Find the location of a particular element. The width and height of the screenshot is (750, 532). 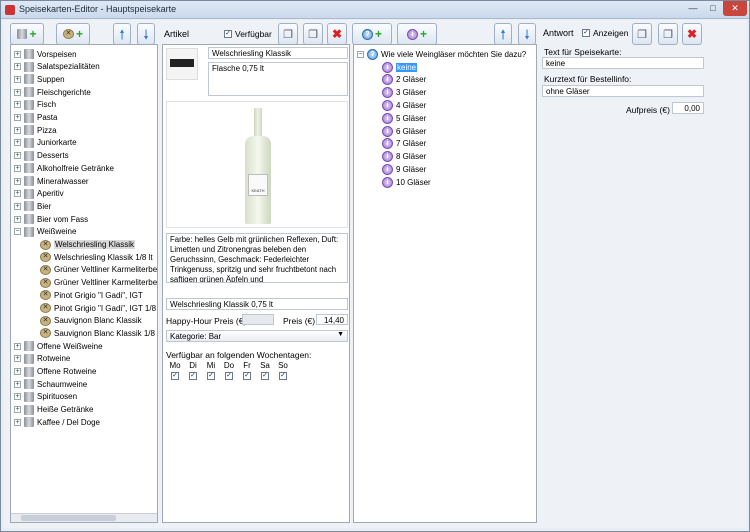

tree-category: + Pasta is located at coordinates (35, 118).